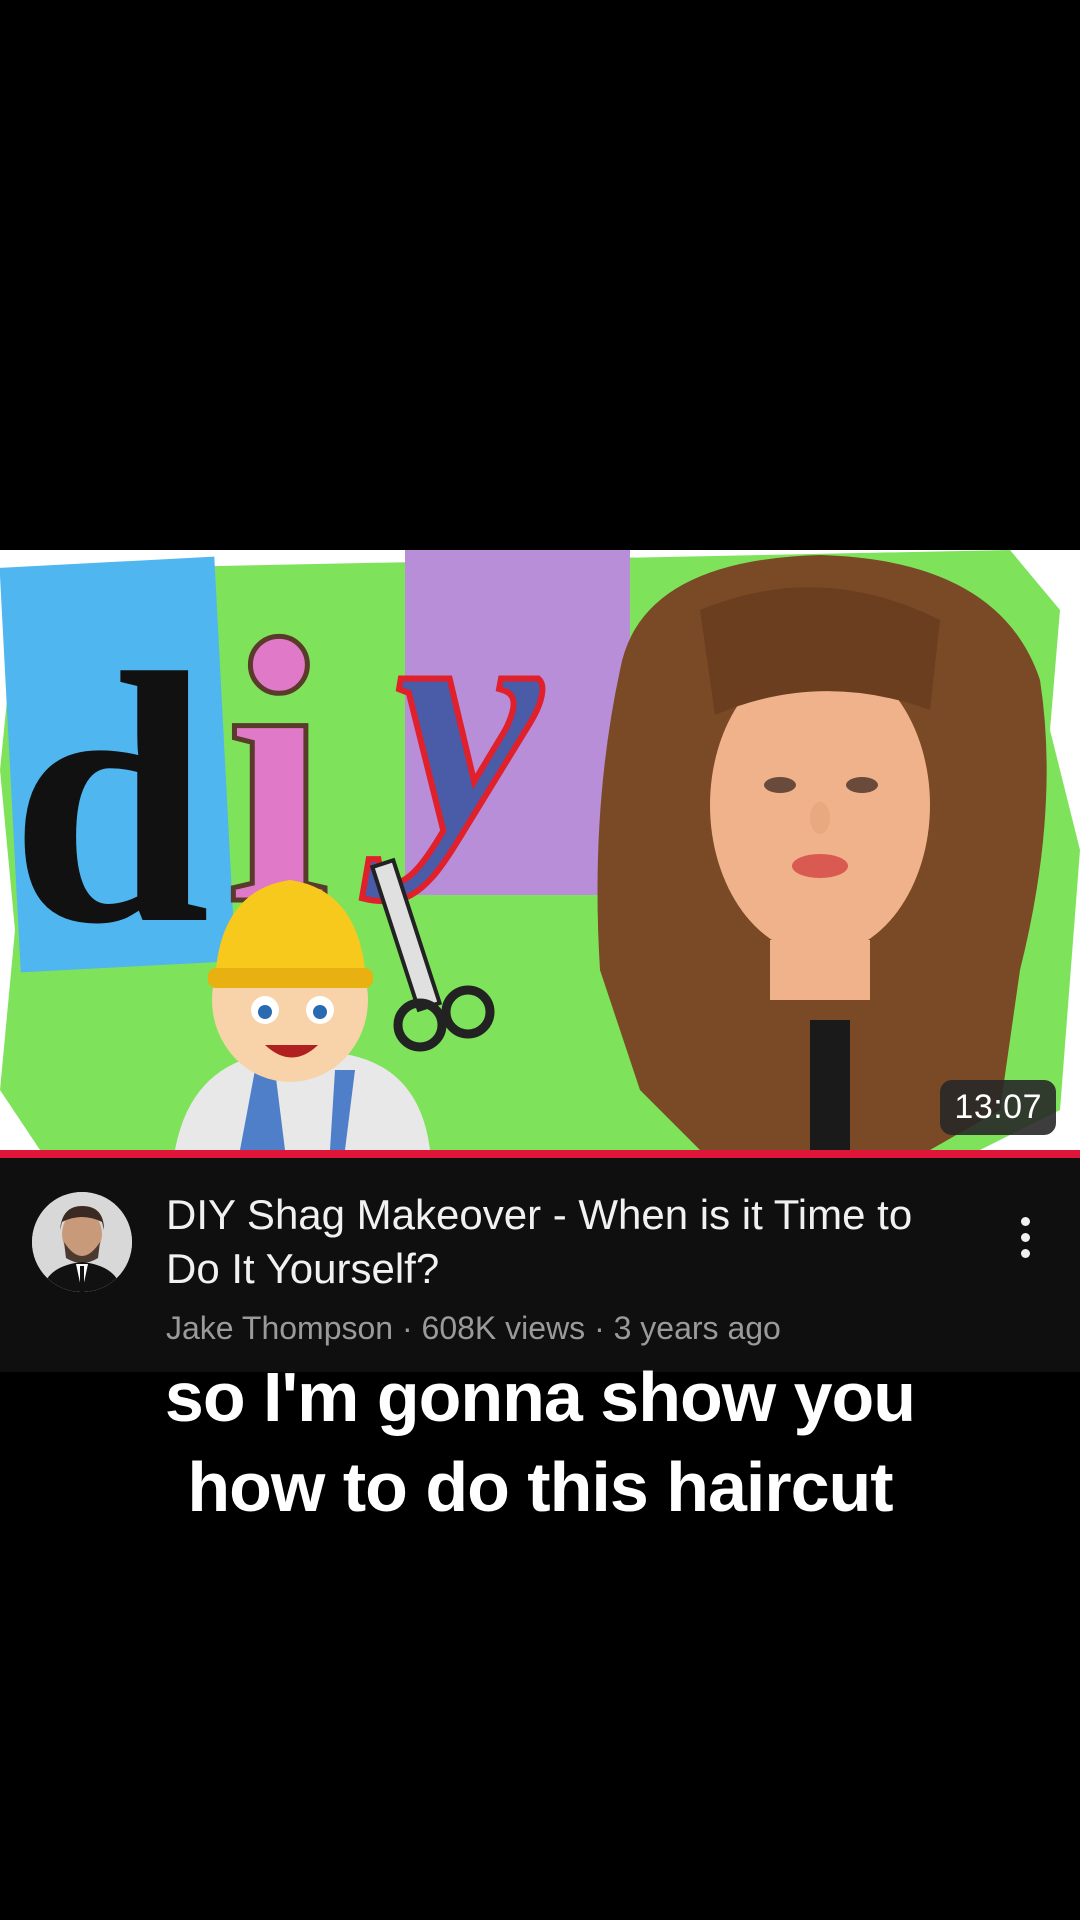  Describe the element at coordinates (279, 1328) in the screenshot. I see `channel-name: Jake Thompson` at that location.